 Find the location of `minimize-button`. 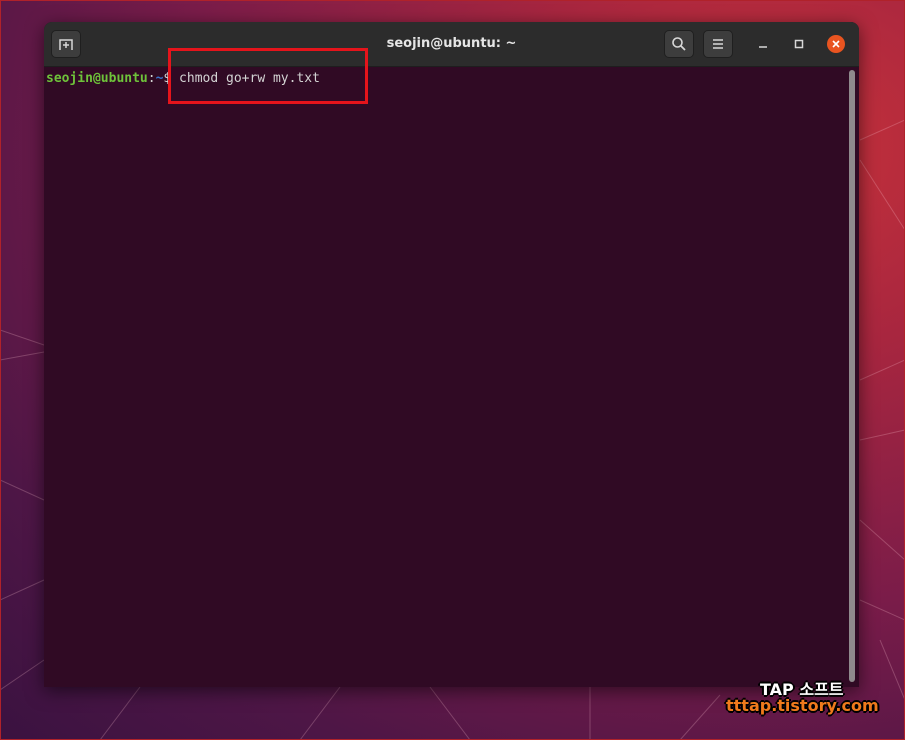

minimize-button is located at coordinates (763, 44).